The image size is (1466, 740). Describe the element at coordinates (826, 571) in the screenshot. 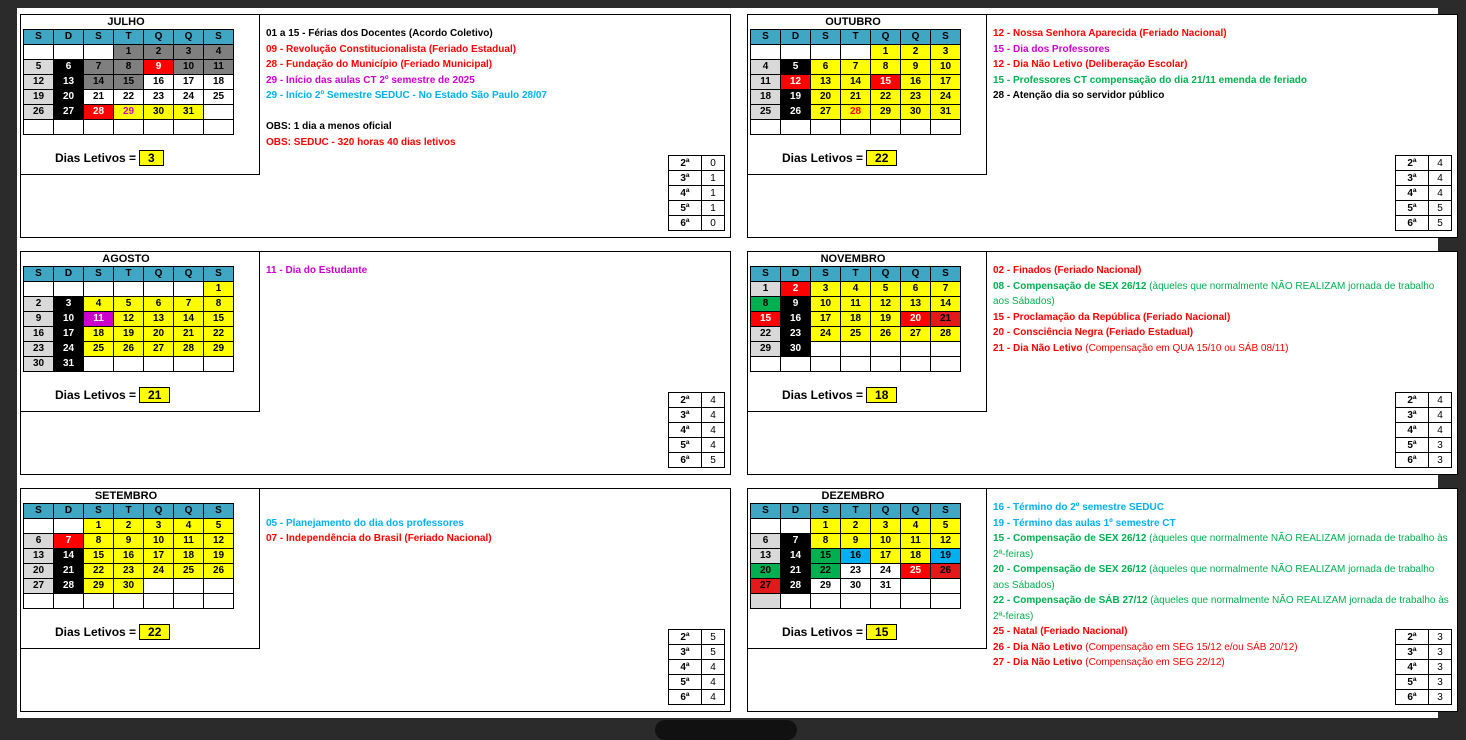

I see `day-cell: 22` at that location.